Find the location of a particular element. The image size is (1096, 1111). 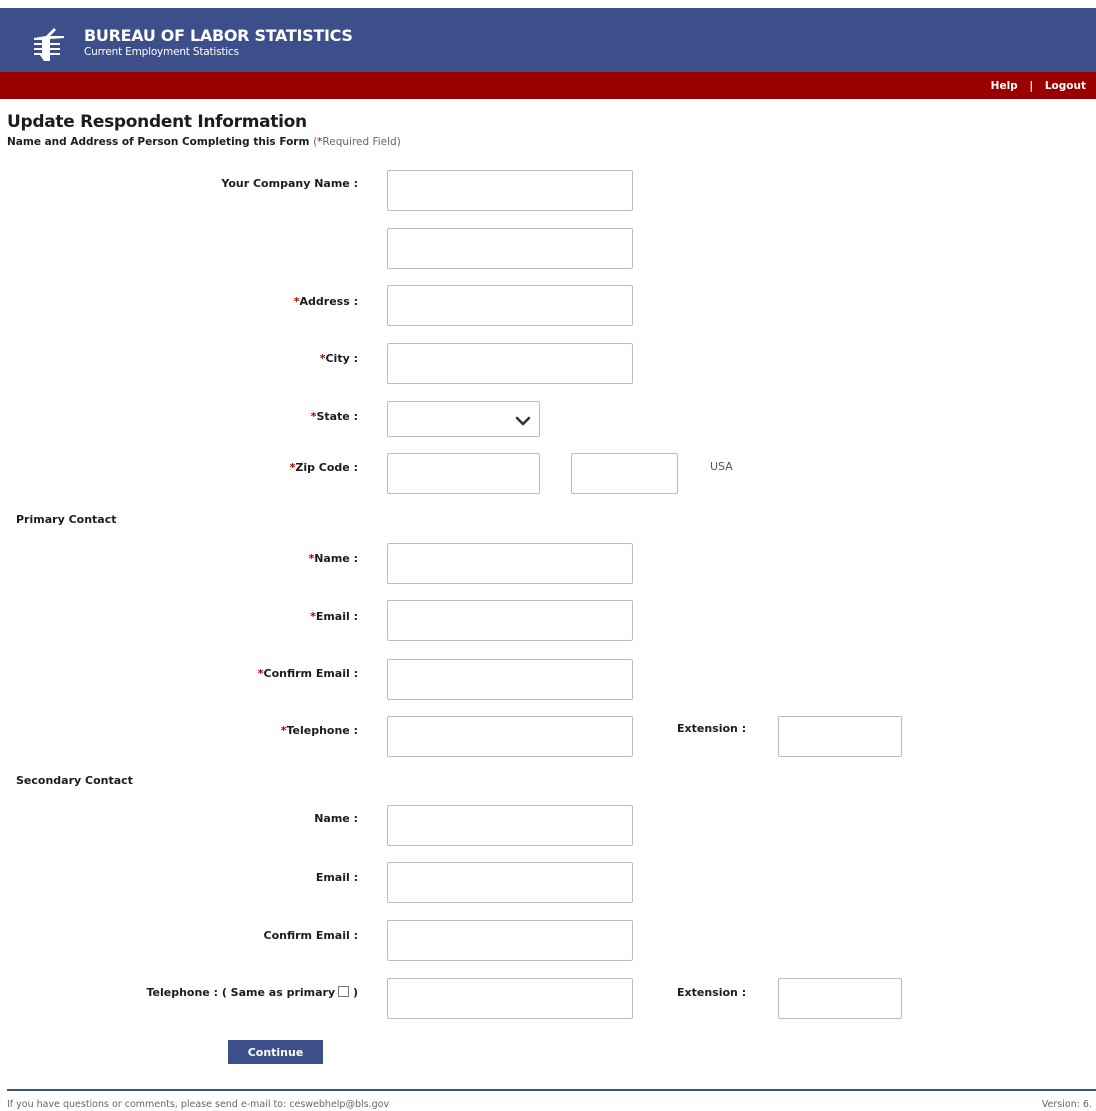

same-as-primary-checkbox is located at coordinates (344, 991).